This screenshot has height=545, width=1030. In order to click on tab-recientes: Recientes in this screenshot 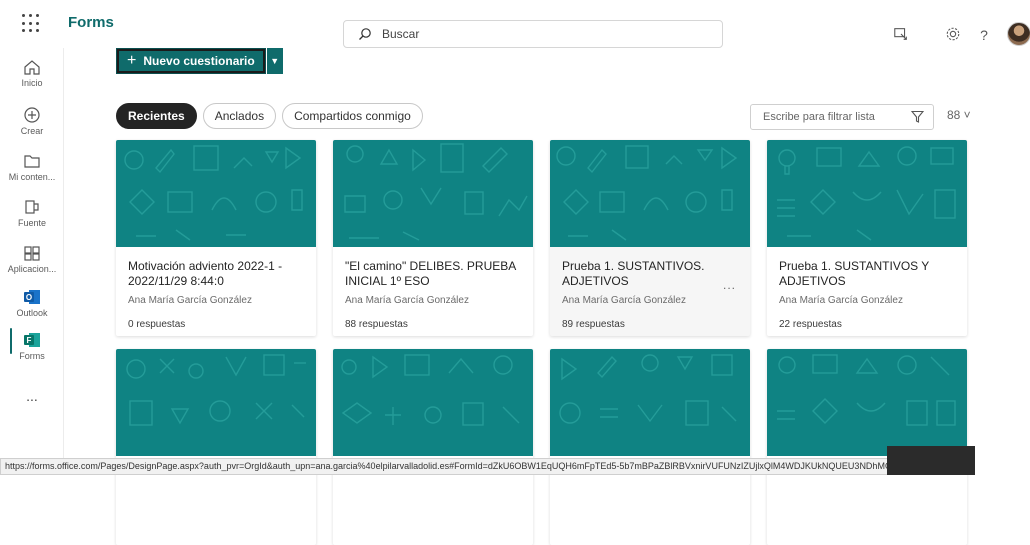, I will do `click(156, 116)`.